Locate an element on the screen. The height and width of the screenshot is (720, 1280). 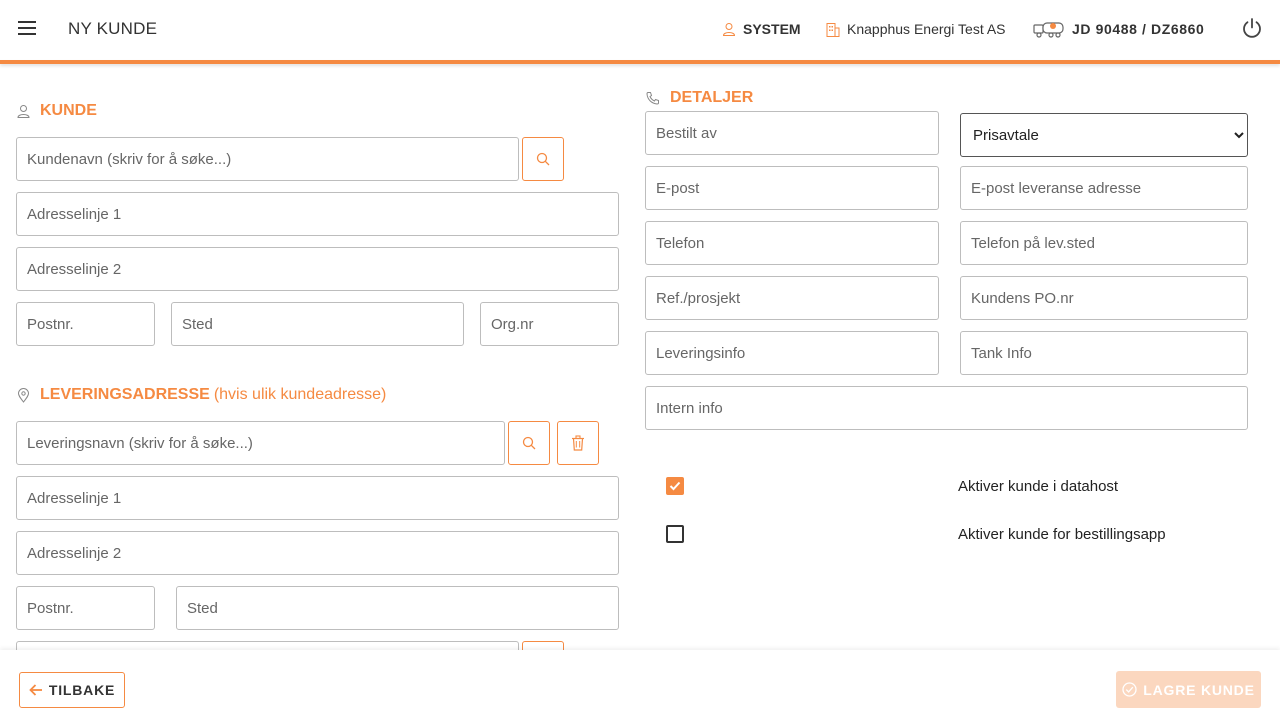
delivery-name-field is located at coordinates (260, 443).